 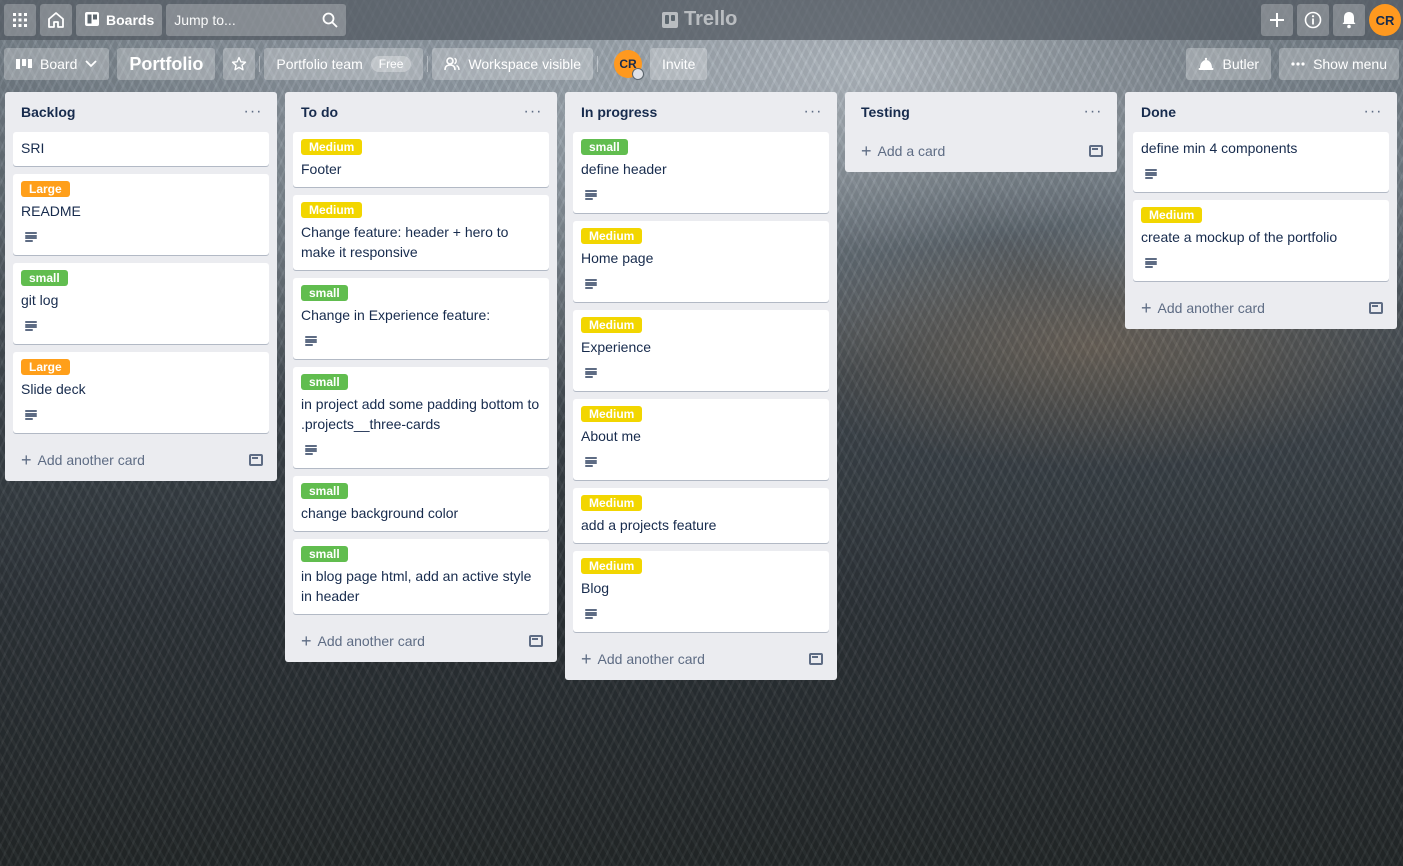 What do you see at coordinates (57, 64) in the screenshot?
I see `board-view-switcher: Board` at bounding box center [57, 64].